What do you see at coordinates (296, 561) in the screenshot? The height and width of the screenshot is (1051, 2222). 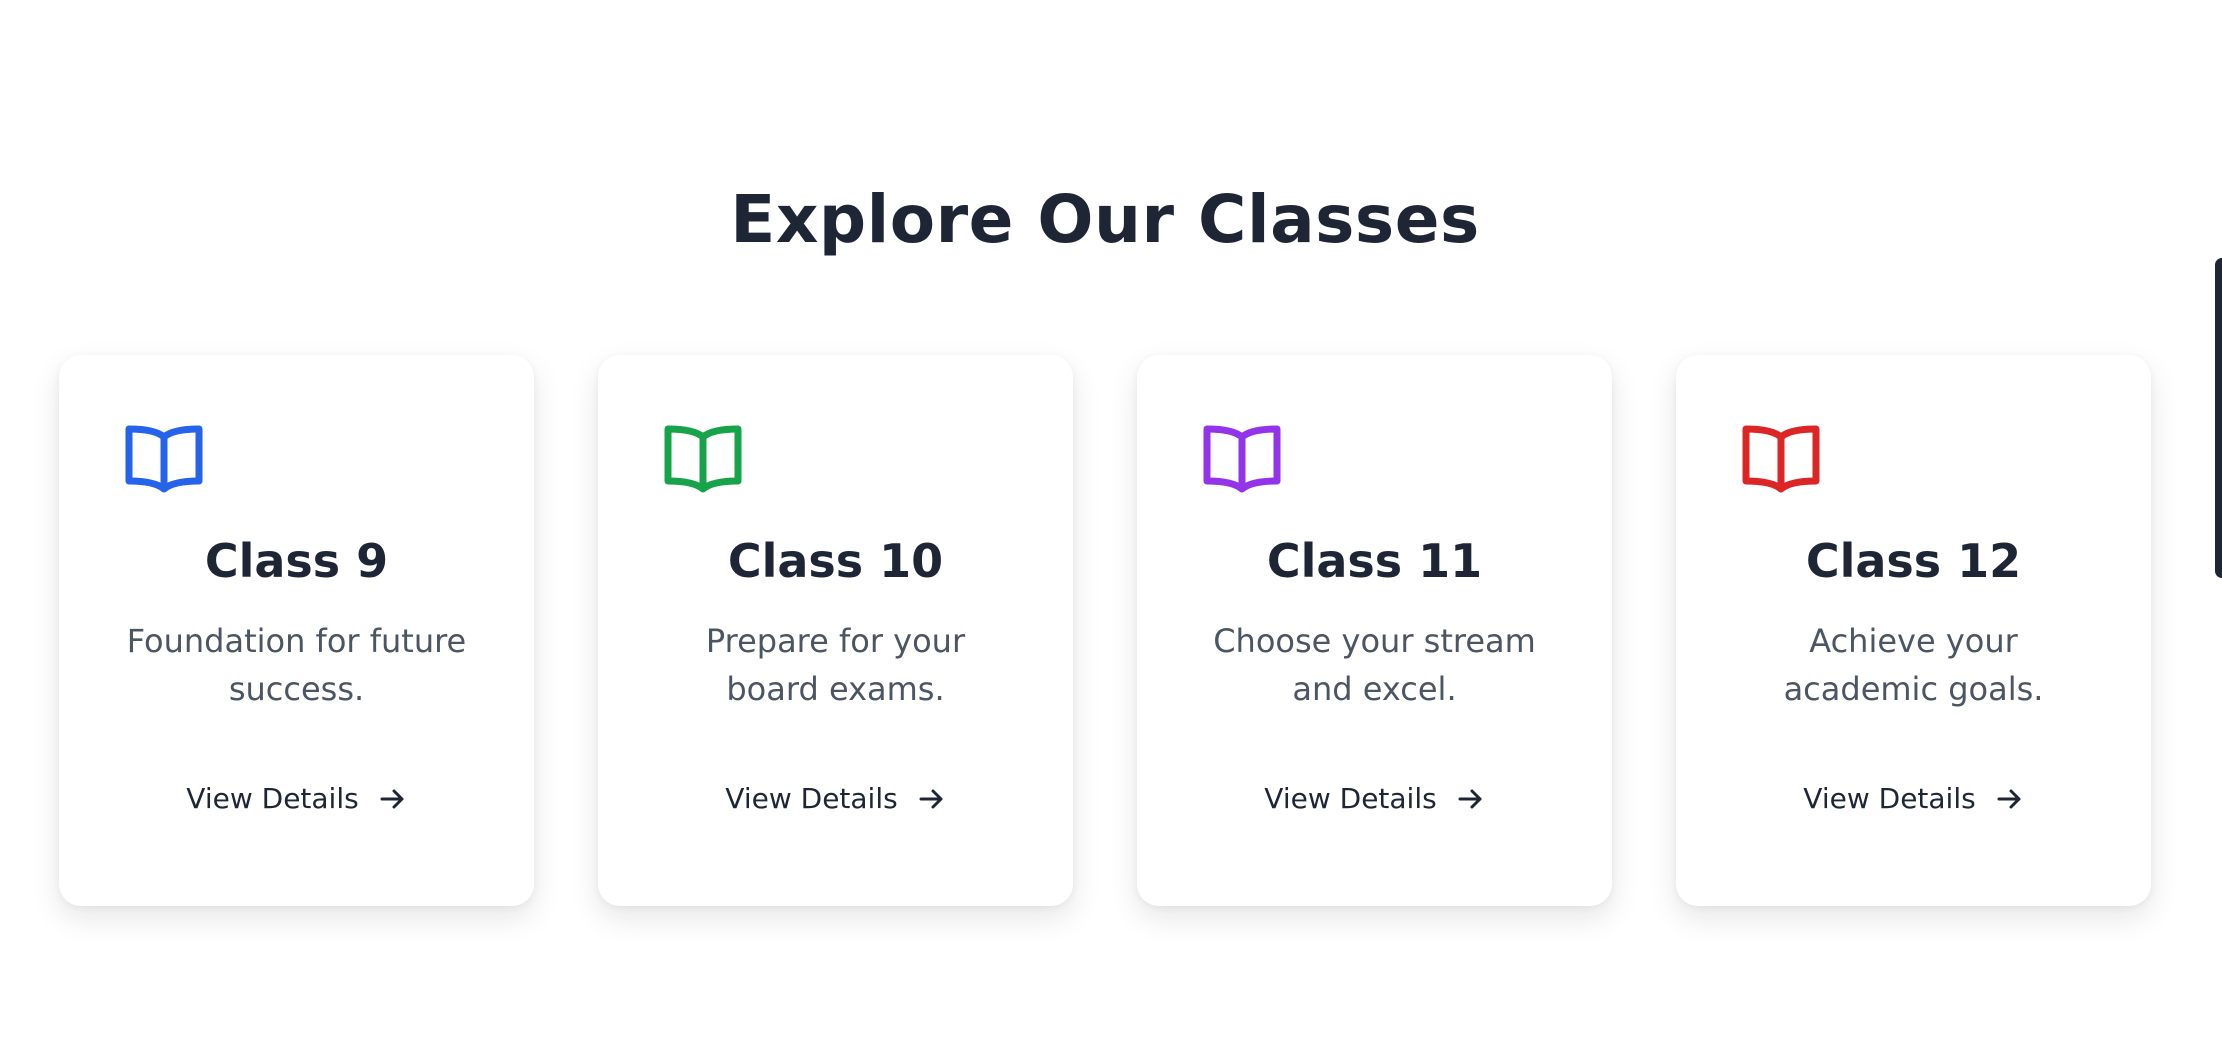 I see `card-title: Class 9` at bounding box center [296, 561].